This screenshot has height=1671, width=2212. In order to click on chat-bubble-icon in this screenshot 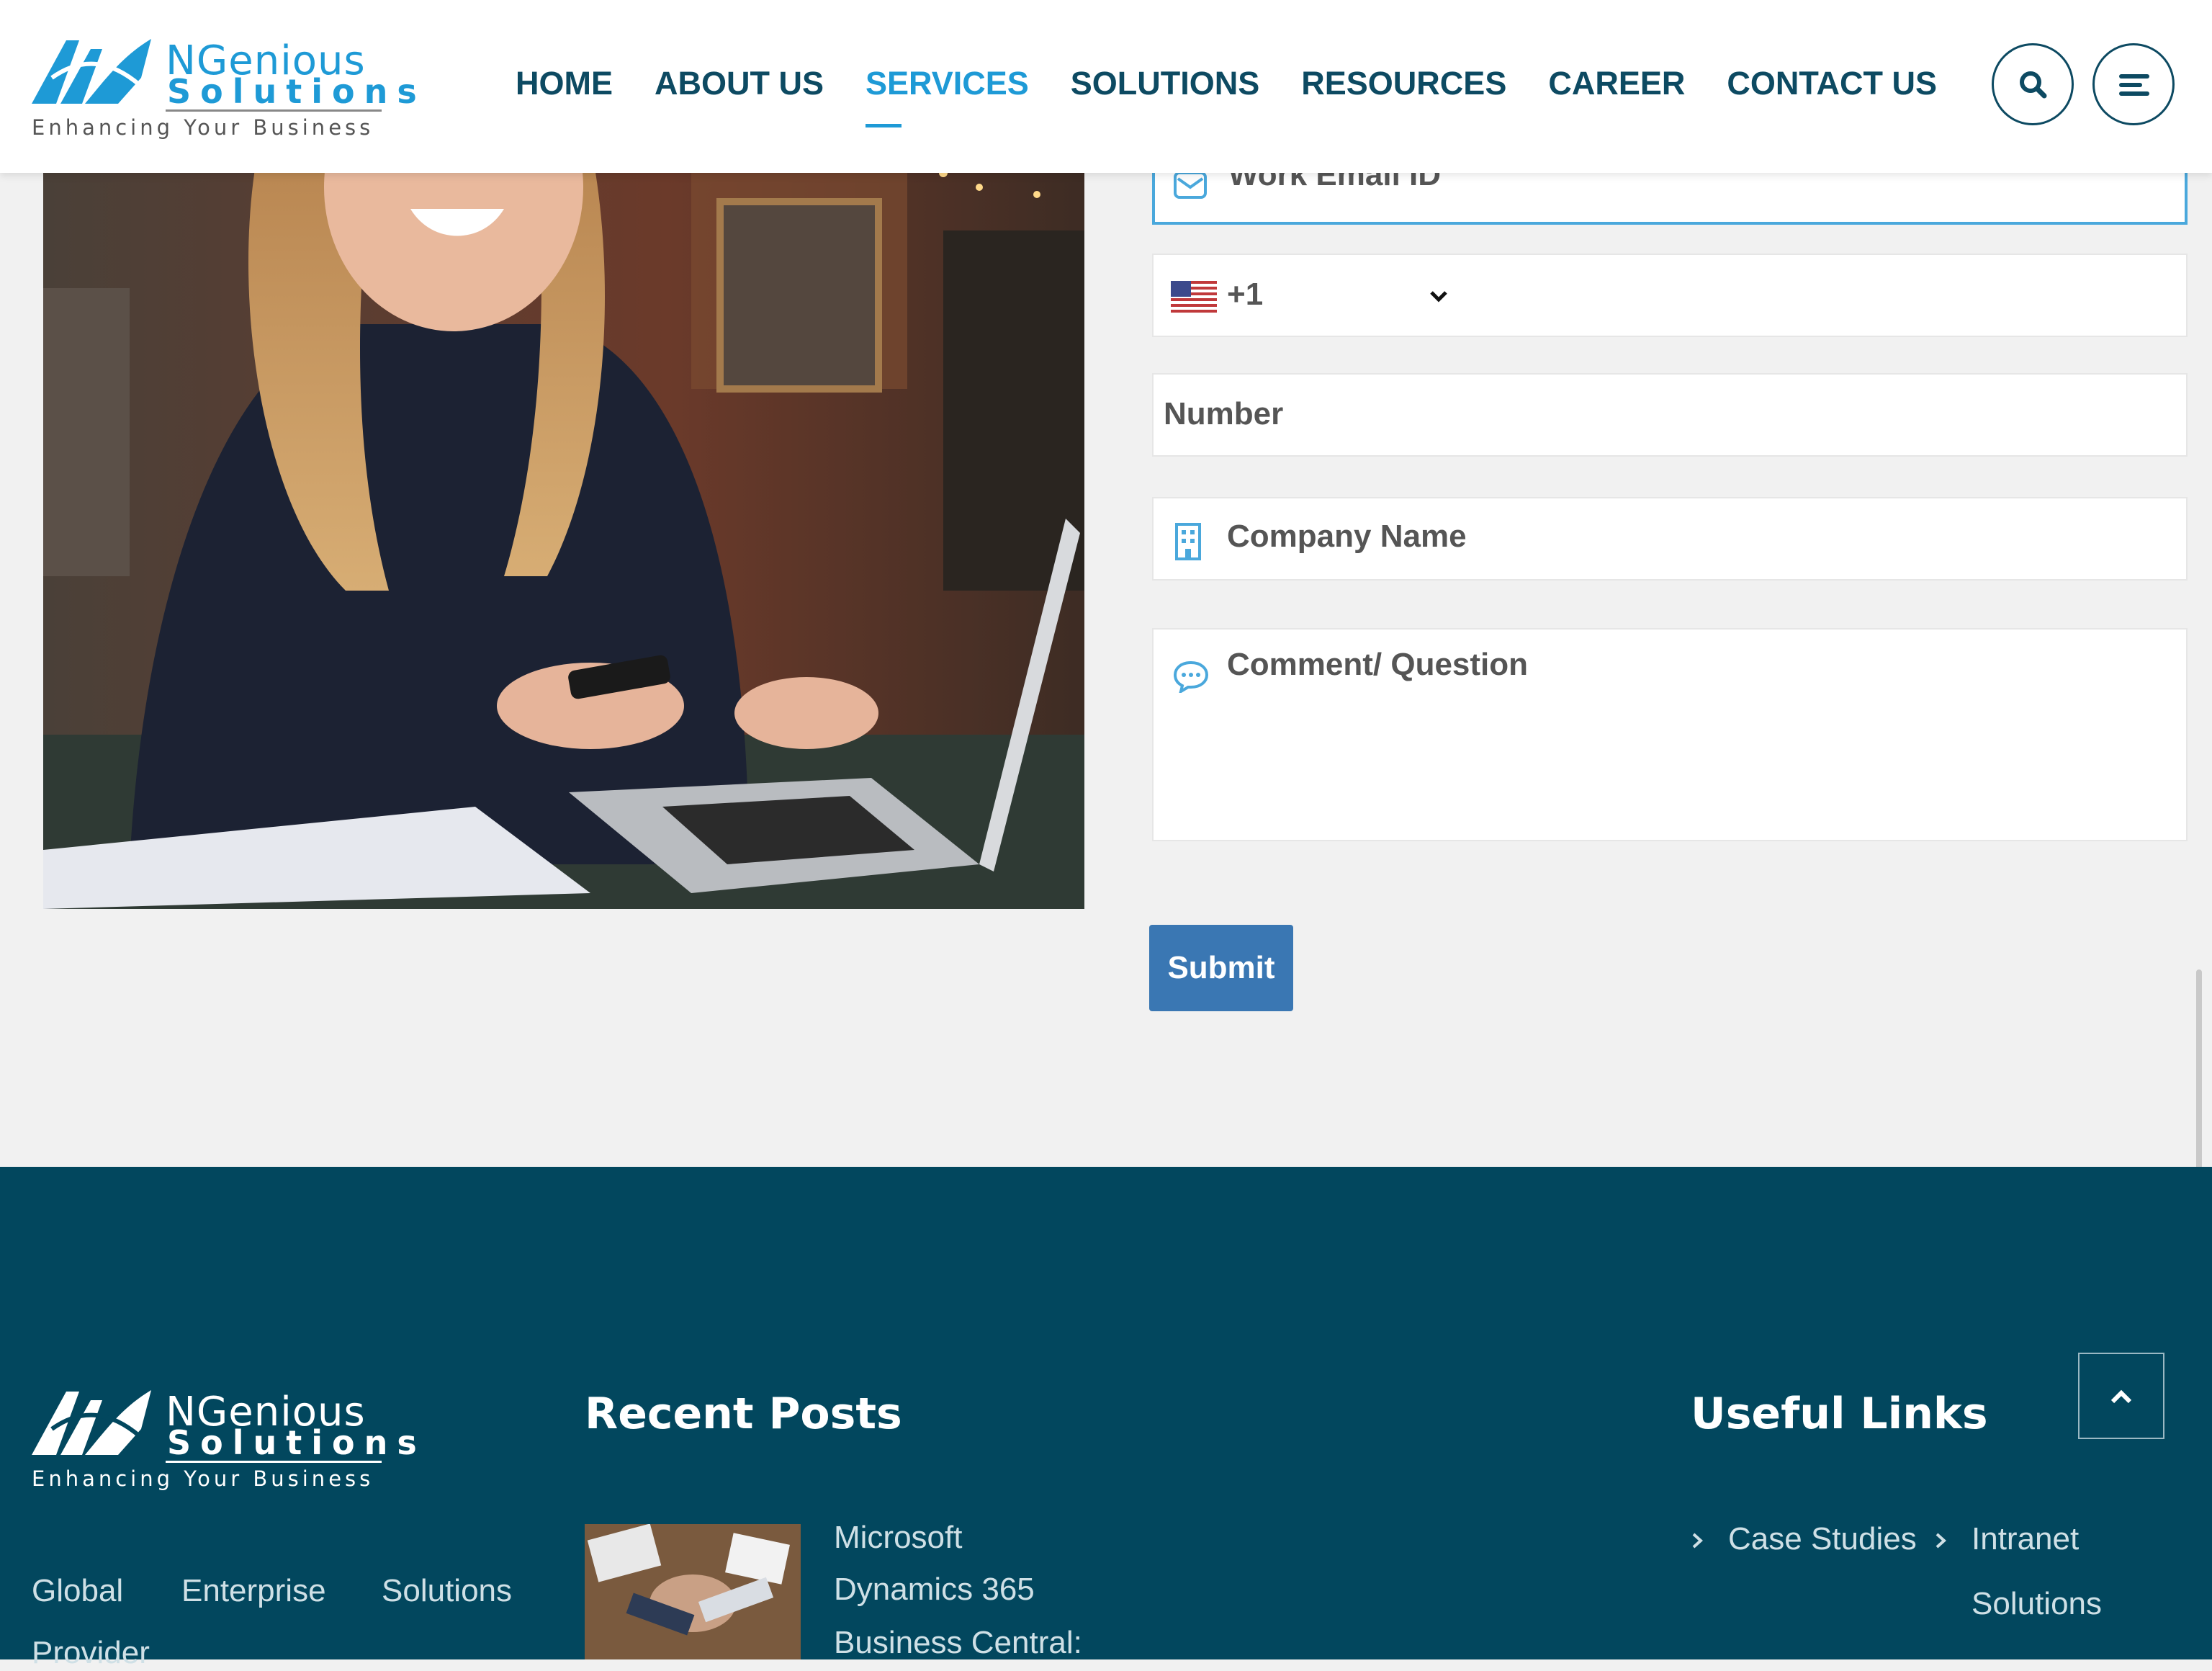, I will do `click(1191, 676)`.